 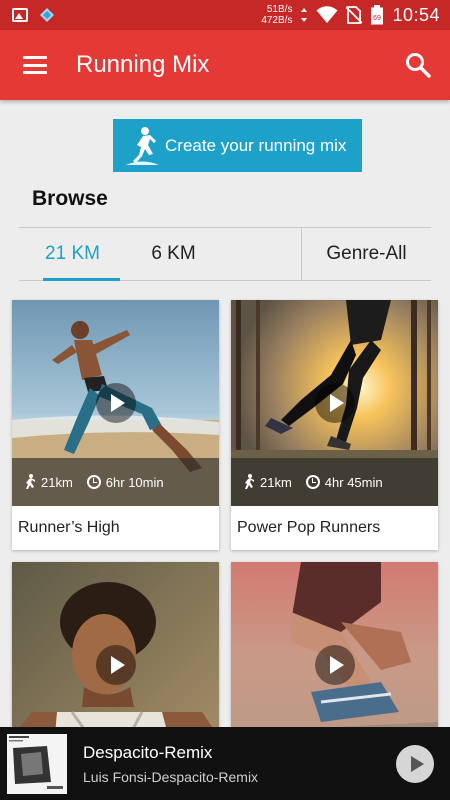 I want to click on search-icon, so click(x=418, y=65).